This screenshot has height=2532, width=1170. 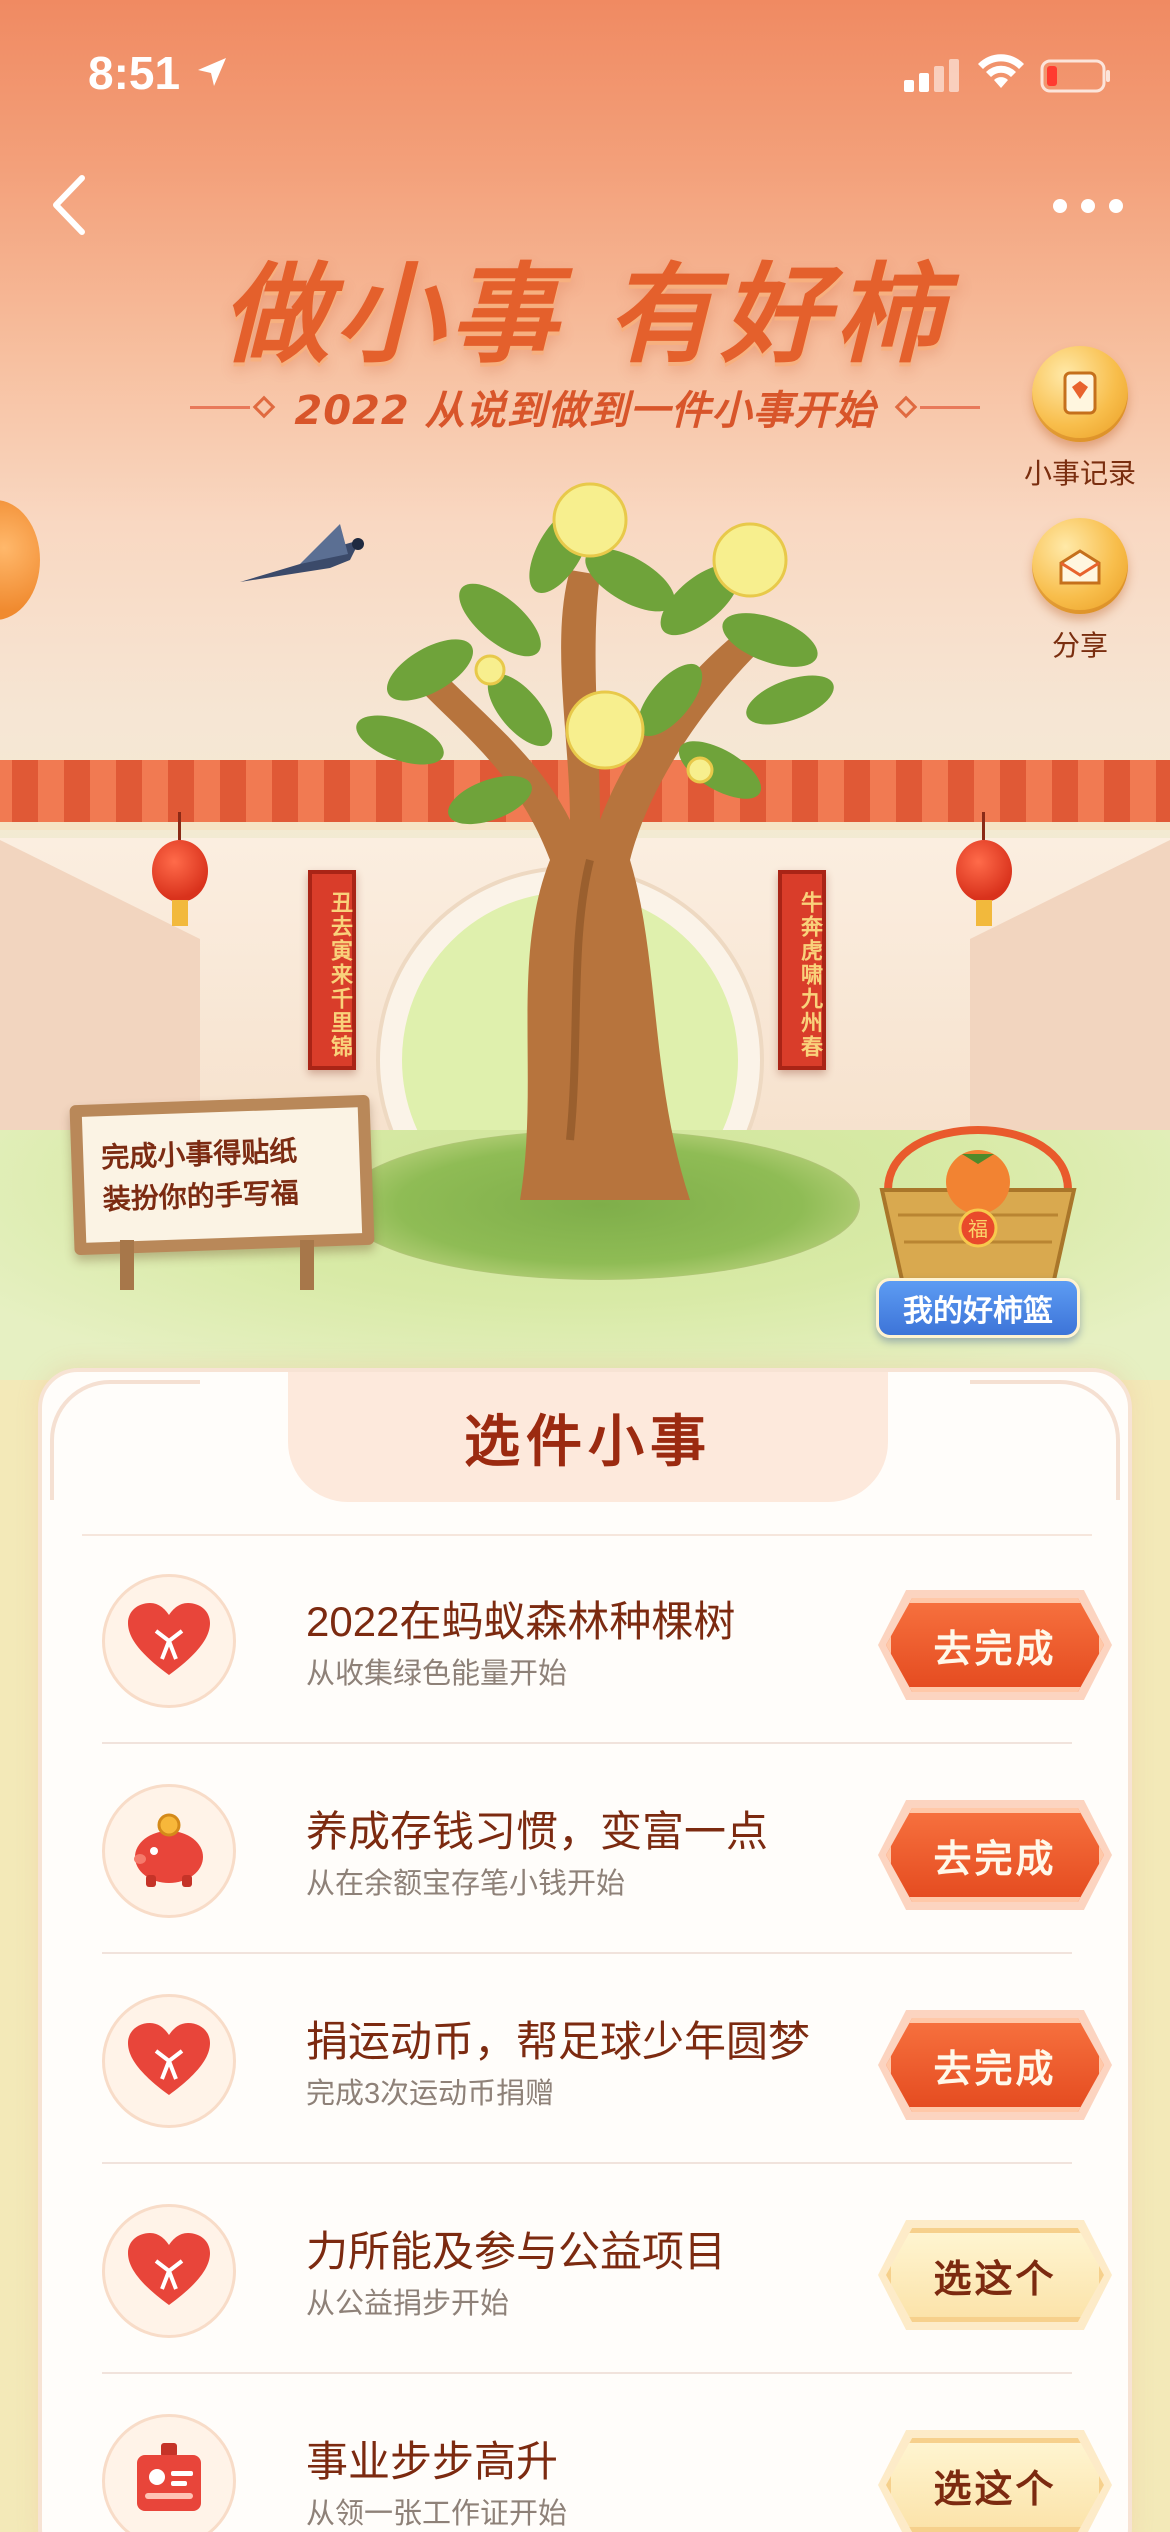 What do you see at coordinates (931, 75) in the screenshot?
I see `cellular-signal-icon` at bounding box center [931, 75].